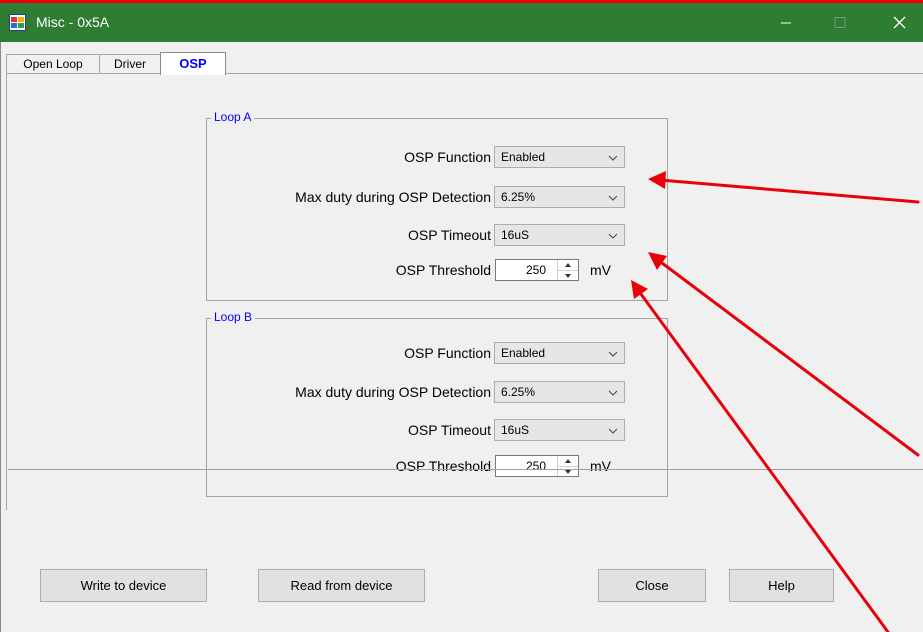 The height and width of the screenshot is (632, 923). I want to click on maximize-icon, so click(840, 22).